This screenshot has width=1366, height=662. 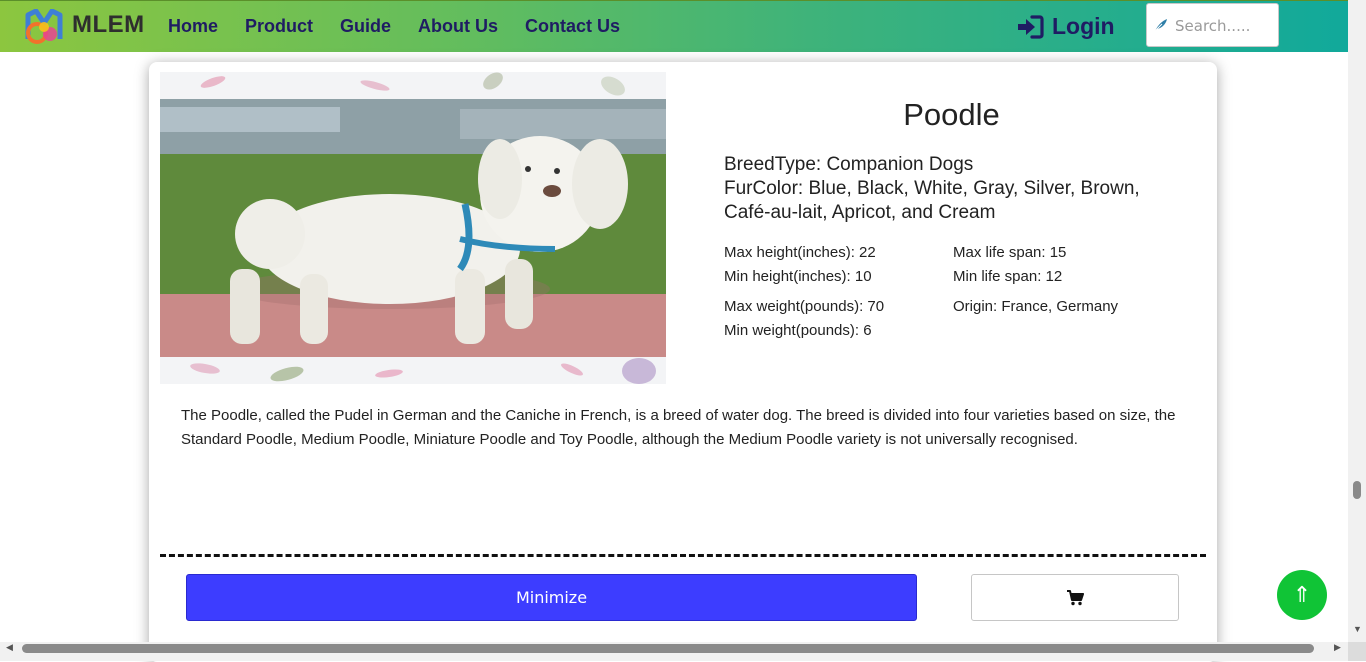 I want to click on scroll-right-arrow-icon: ▶, so click(x=1337, y=647).